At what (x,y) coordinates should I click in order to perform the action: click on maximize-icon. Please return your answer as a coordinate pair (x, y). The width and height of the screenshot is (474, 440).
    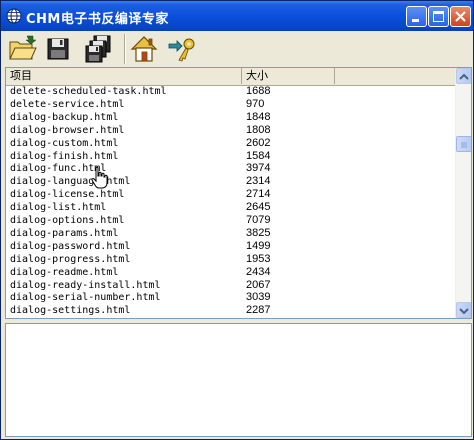
    Looking at the image, I should click on (438, 16).